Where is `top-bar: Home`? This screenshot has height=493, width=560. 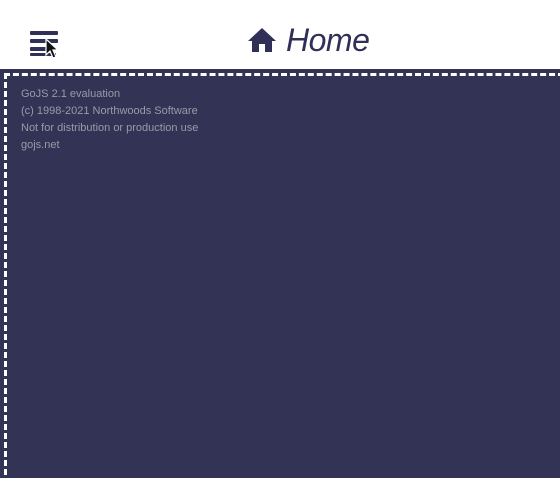 top-bar: Home is located at coordinates (280, 35).